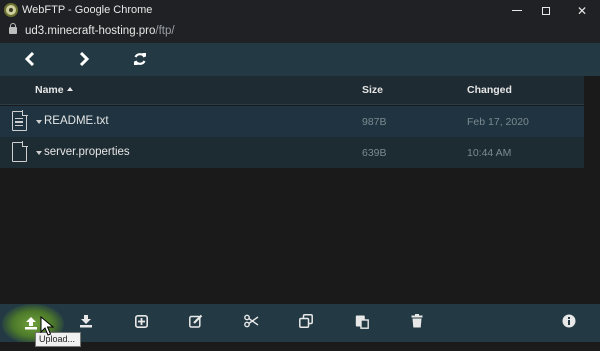 The image size is (600, 351). Describe the element at coordinates (69, 89) in the screenshot. I see `sort-up-icon` at that location.